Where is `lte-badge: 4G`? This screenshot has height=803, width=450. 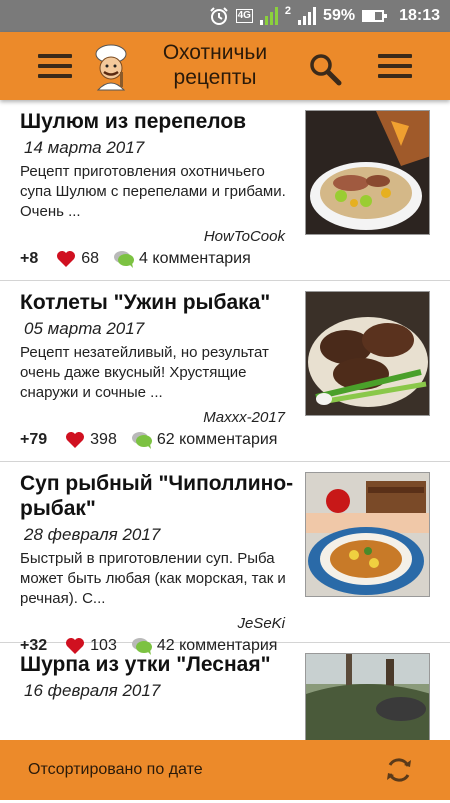 lte-badge: 4G is located at coordinates (244, 16).